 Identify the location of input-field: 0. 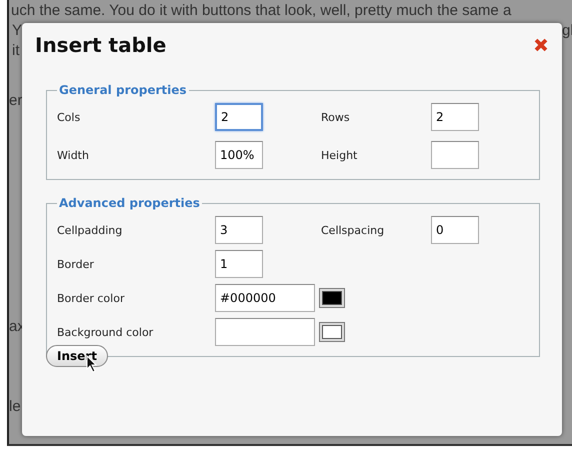
(455, 230).